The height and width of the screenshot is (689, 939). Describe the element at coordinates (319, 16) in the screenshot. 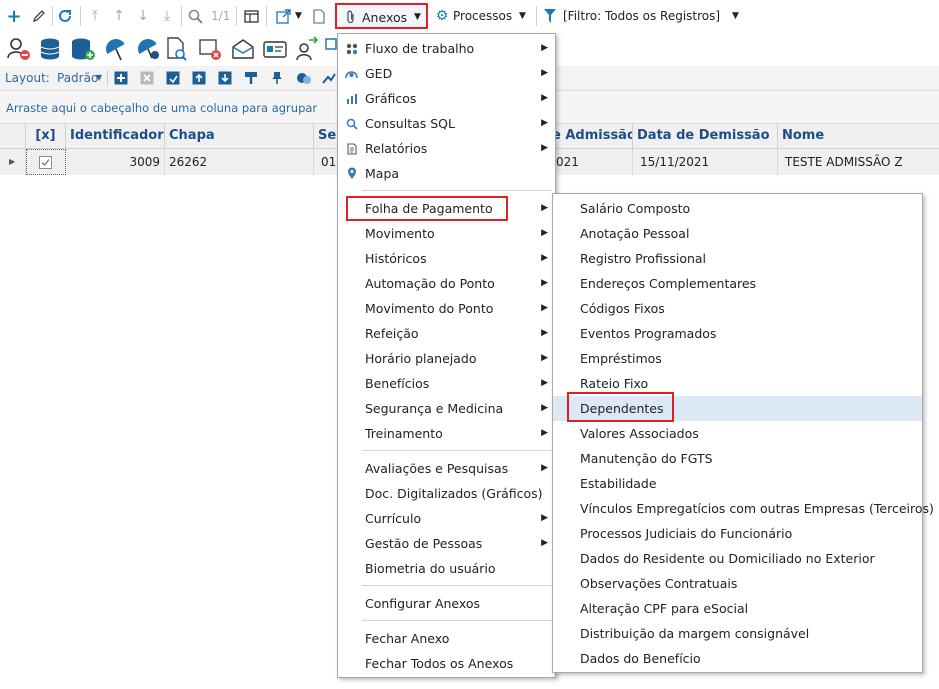

I see `document-icon` at that location.